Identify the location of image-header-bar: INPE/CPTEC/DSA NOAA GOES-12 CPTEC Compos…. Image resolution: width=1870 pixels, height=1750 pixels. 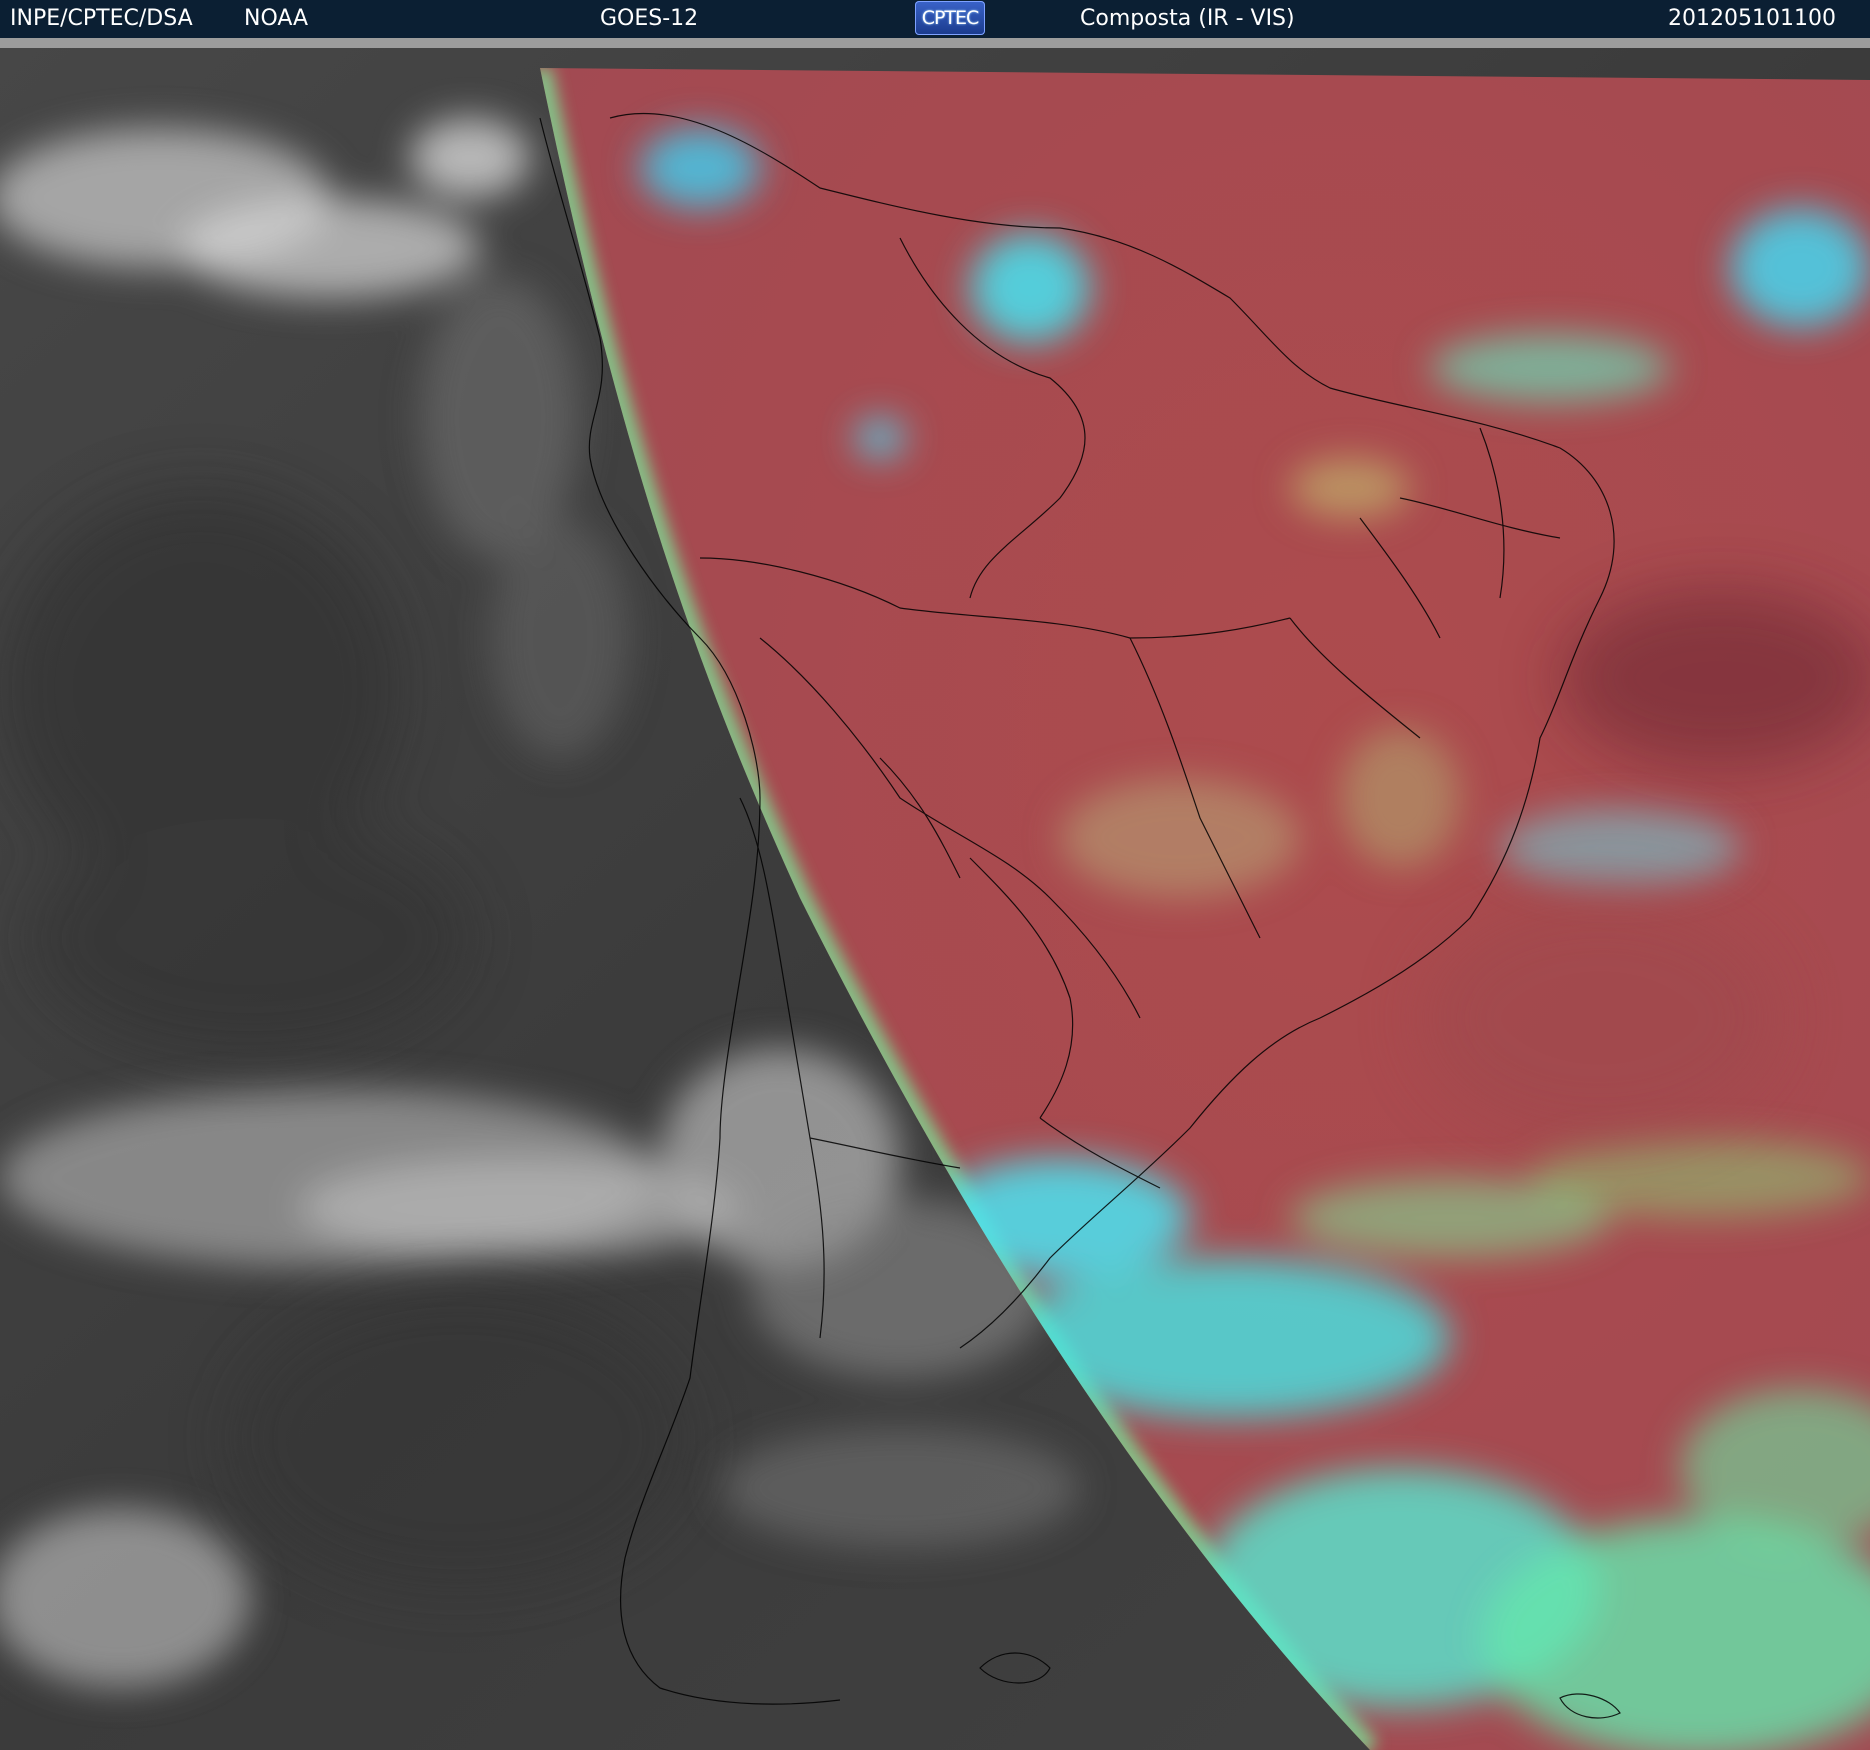
(935, 19).